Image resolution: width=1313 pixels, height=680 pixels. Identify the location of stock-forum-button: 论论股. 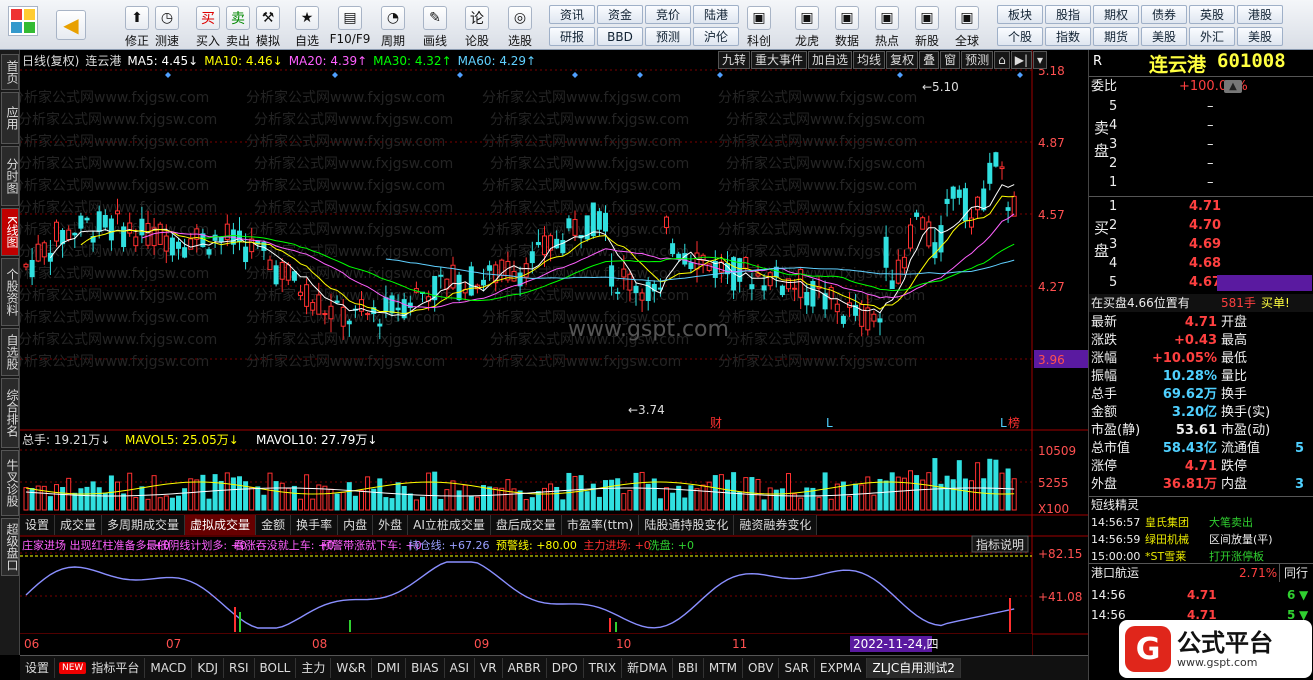
(477, 25).